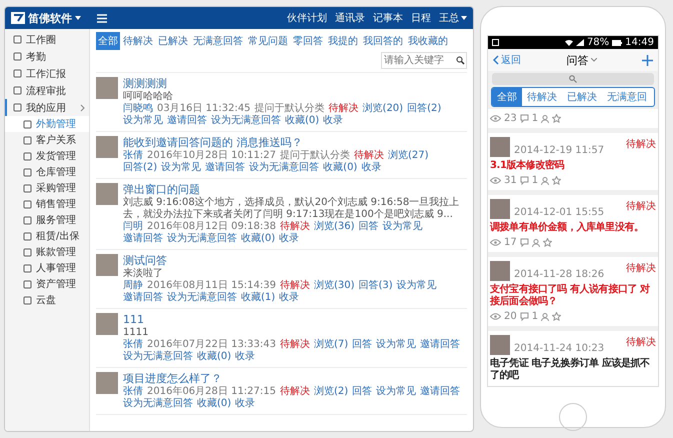  Describe the element at coordinates (573, 223) in the screenshot. I see `question-card: 2014-12-01 15:55 待解决 调拨单有单价金额，入库单里没有。 17` at that location.